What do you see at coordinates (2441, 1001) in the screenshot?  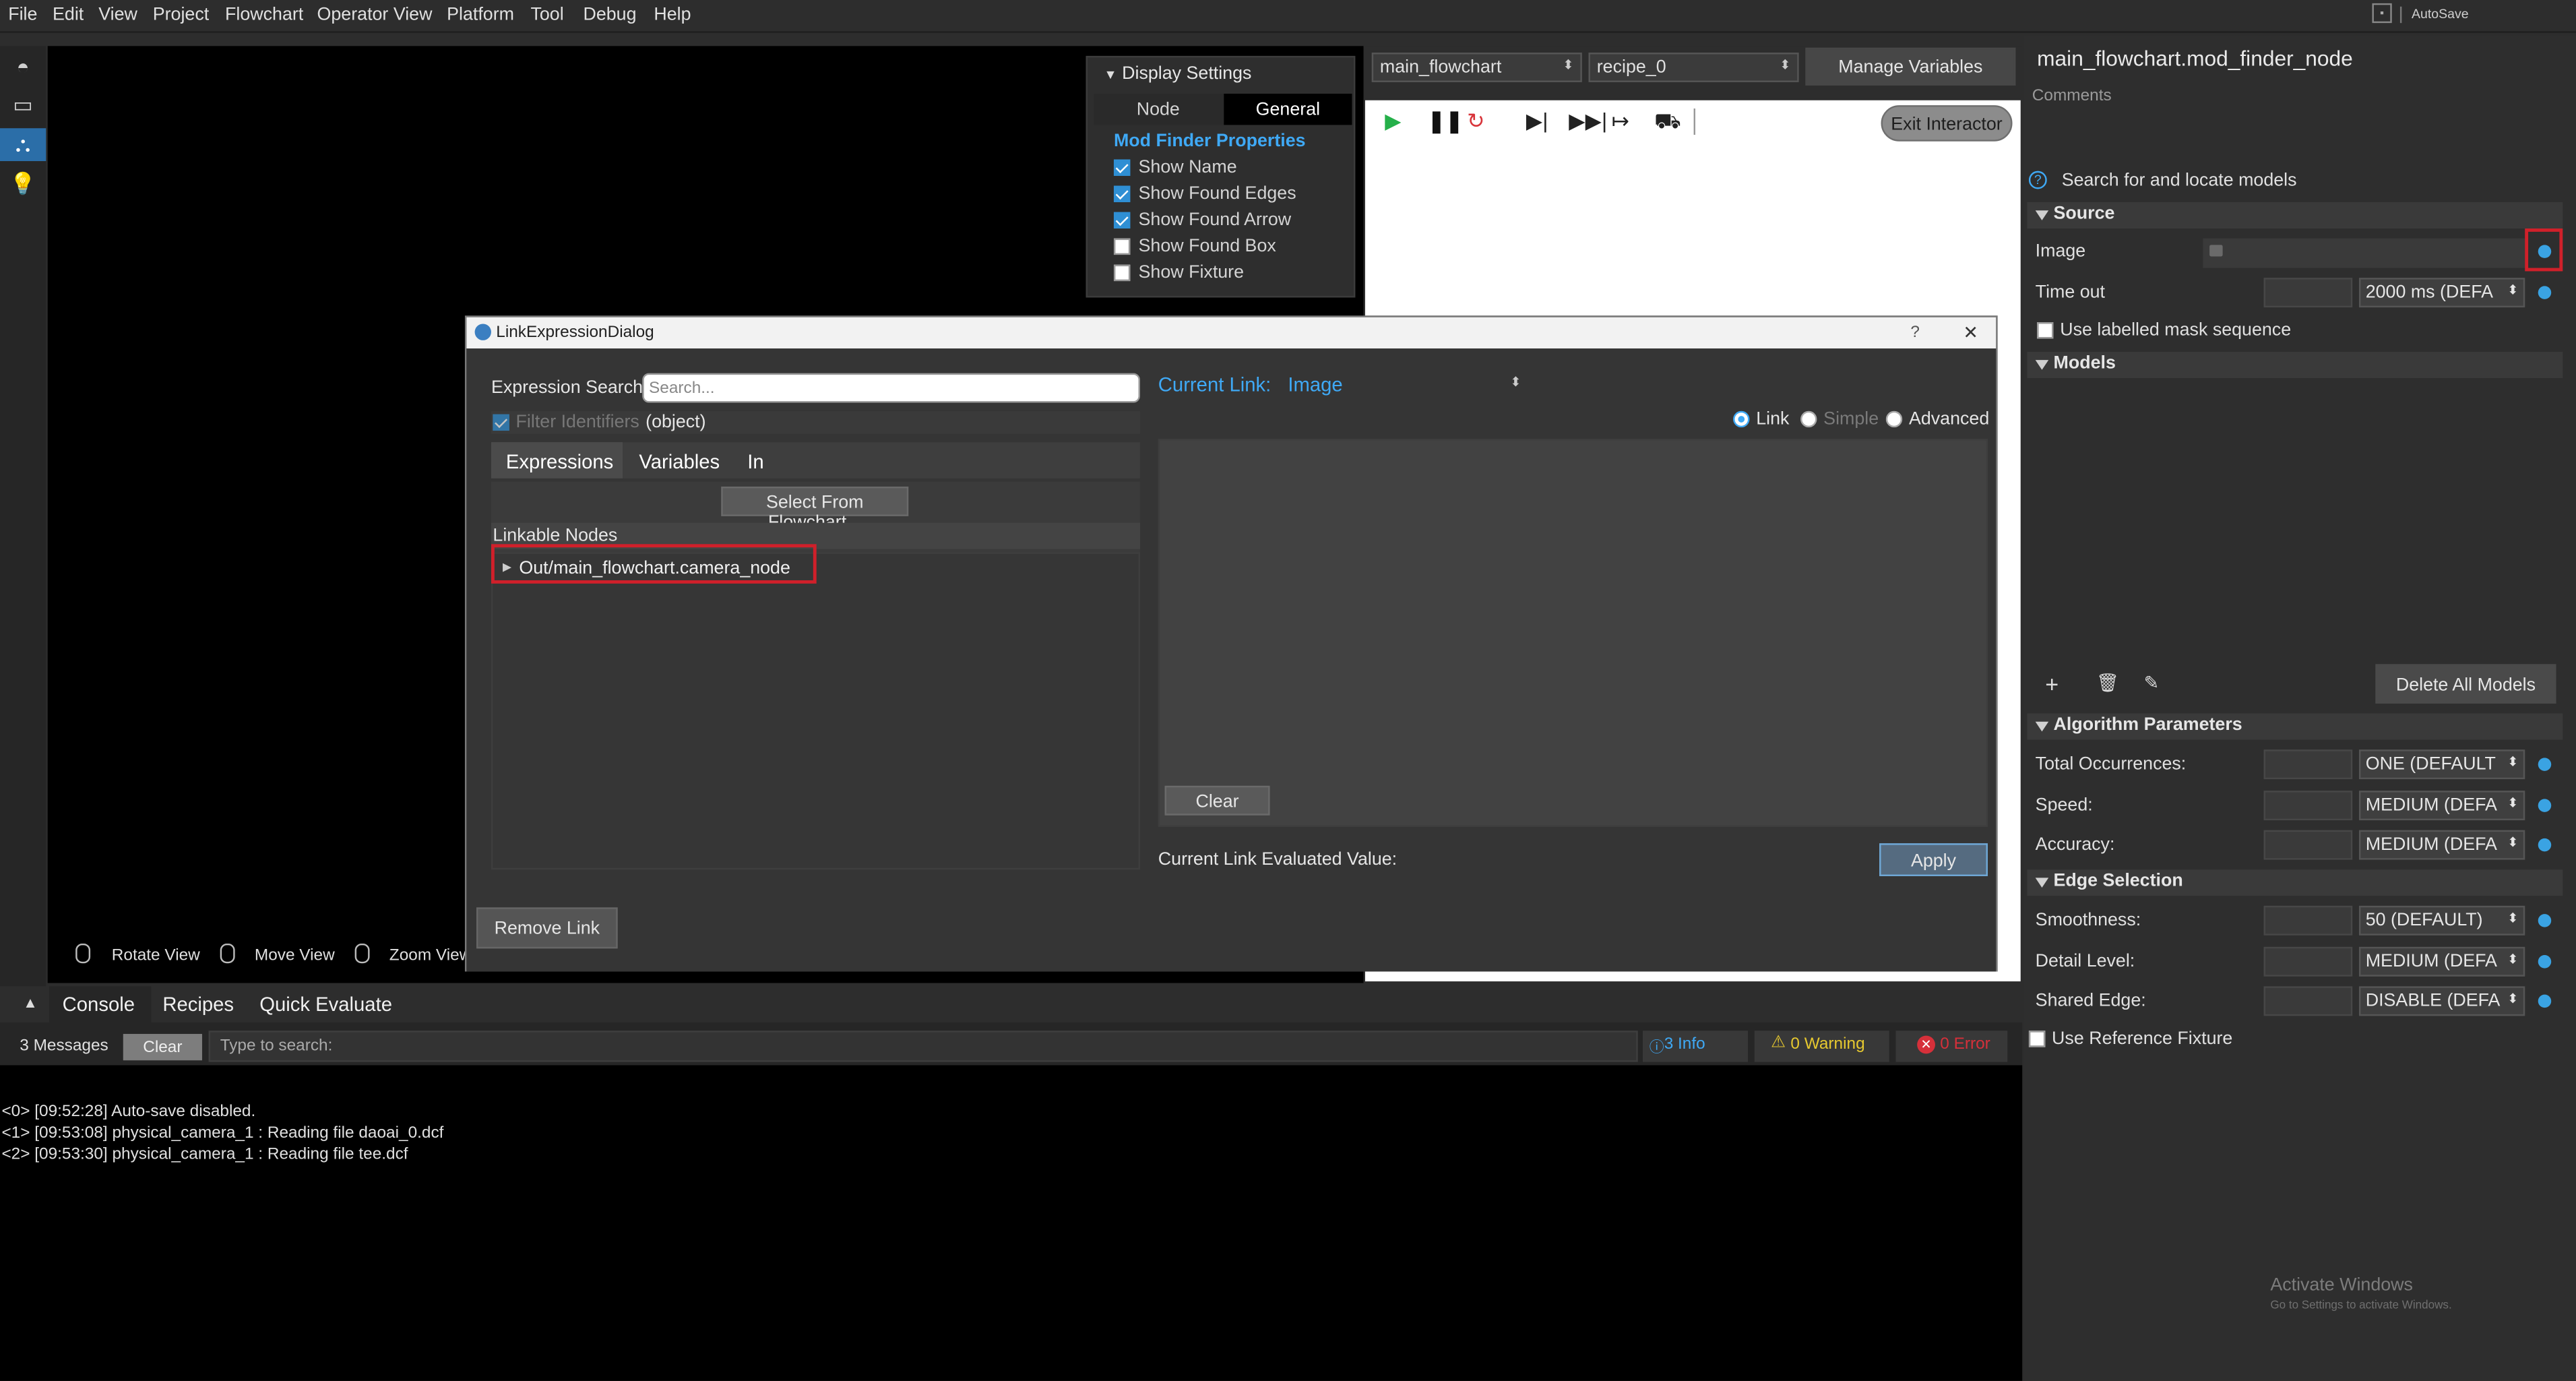 I see `shared-edge-select: DISABLE (DEFA ⬍` at bounding box center [2441, 1001].